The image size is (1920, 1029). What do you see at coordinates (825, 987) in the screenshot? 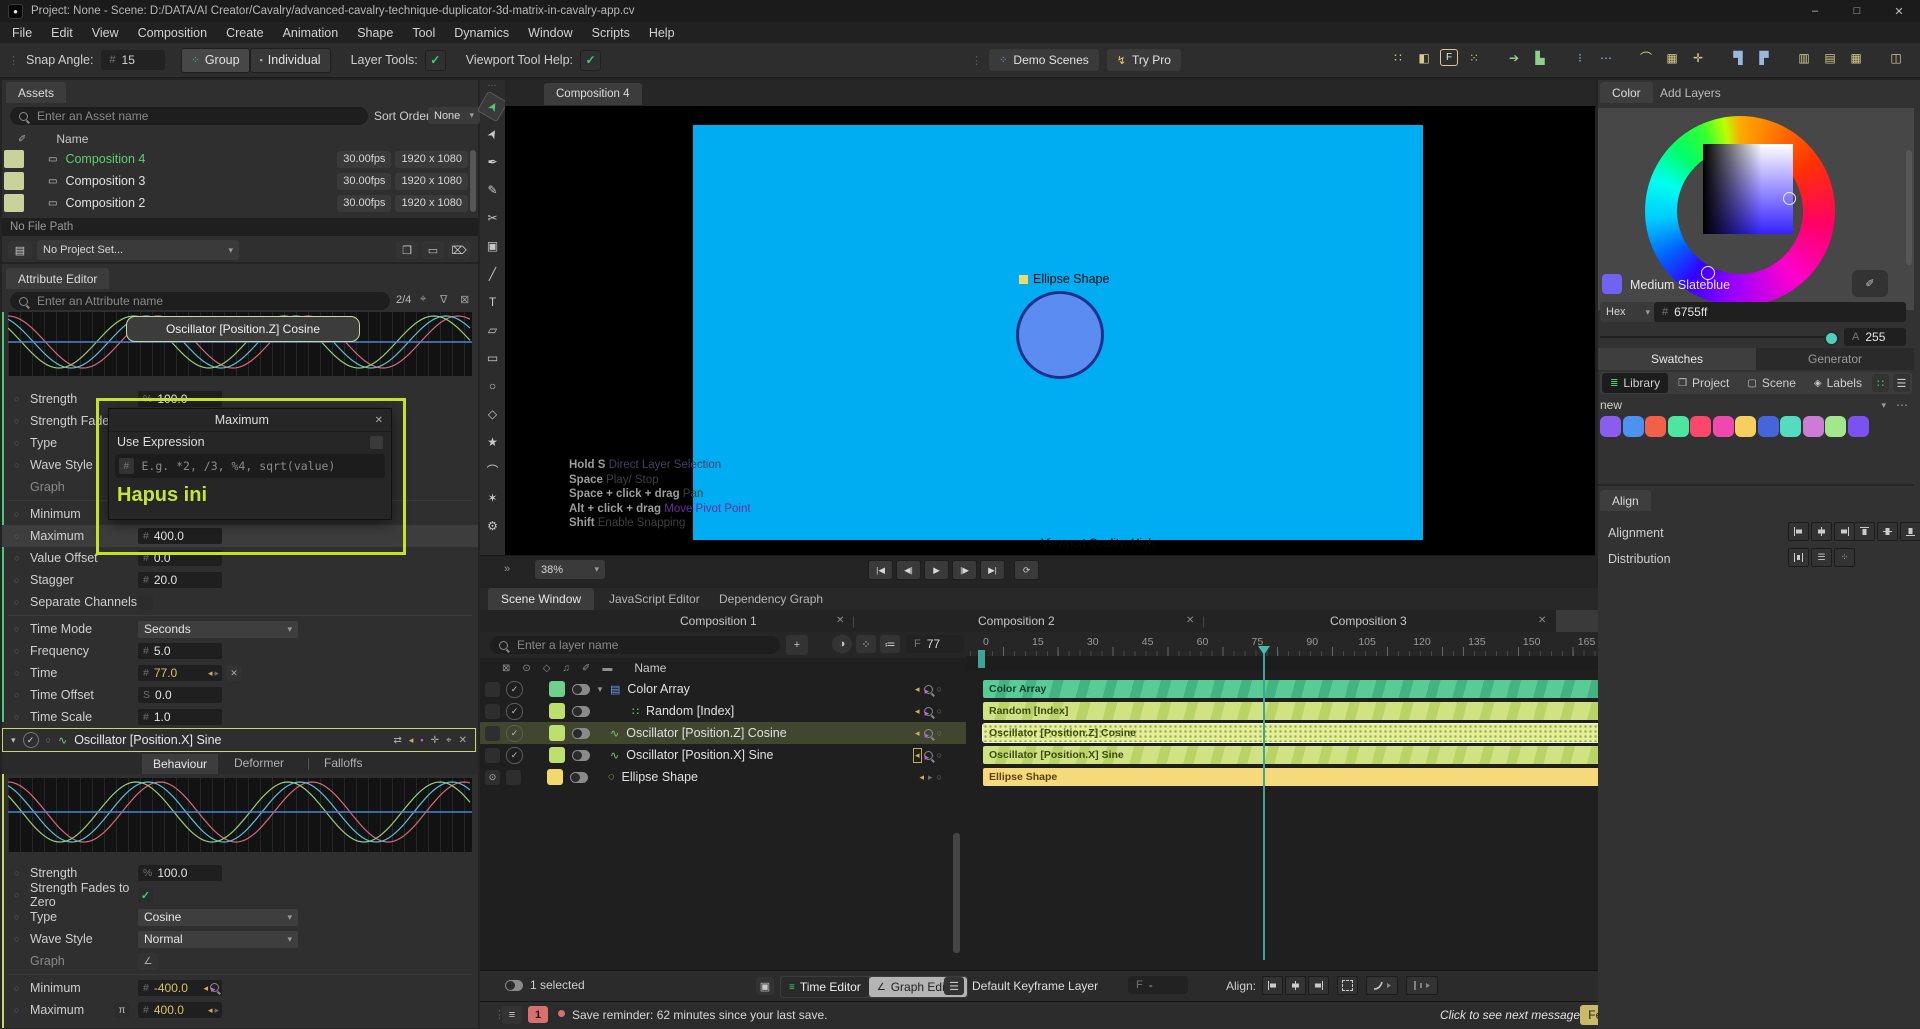
I see `time-editor-button: ≡ Time Editor` at bounding box center [825, 987].